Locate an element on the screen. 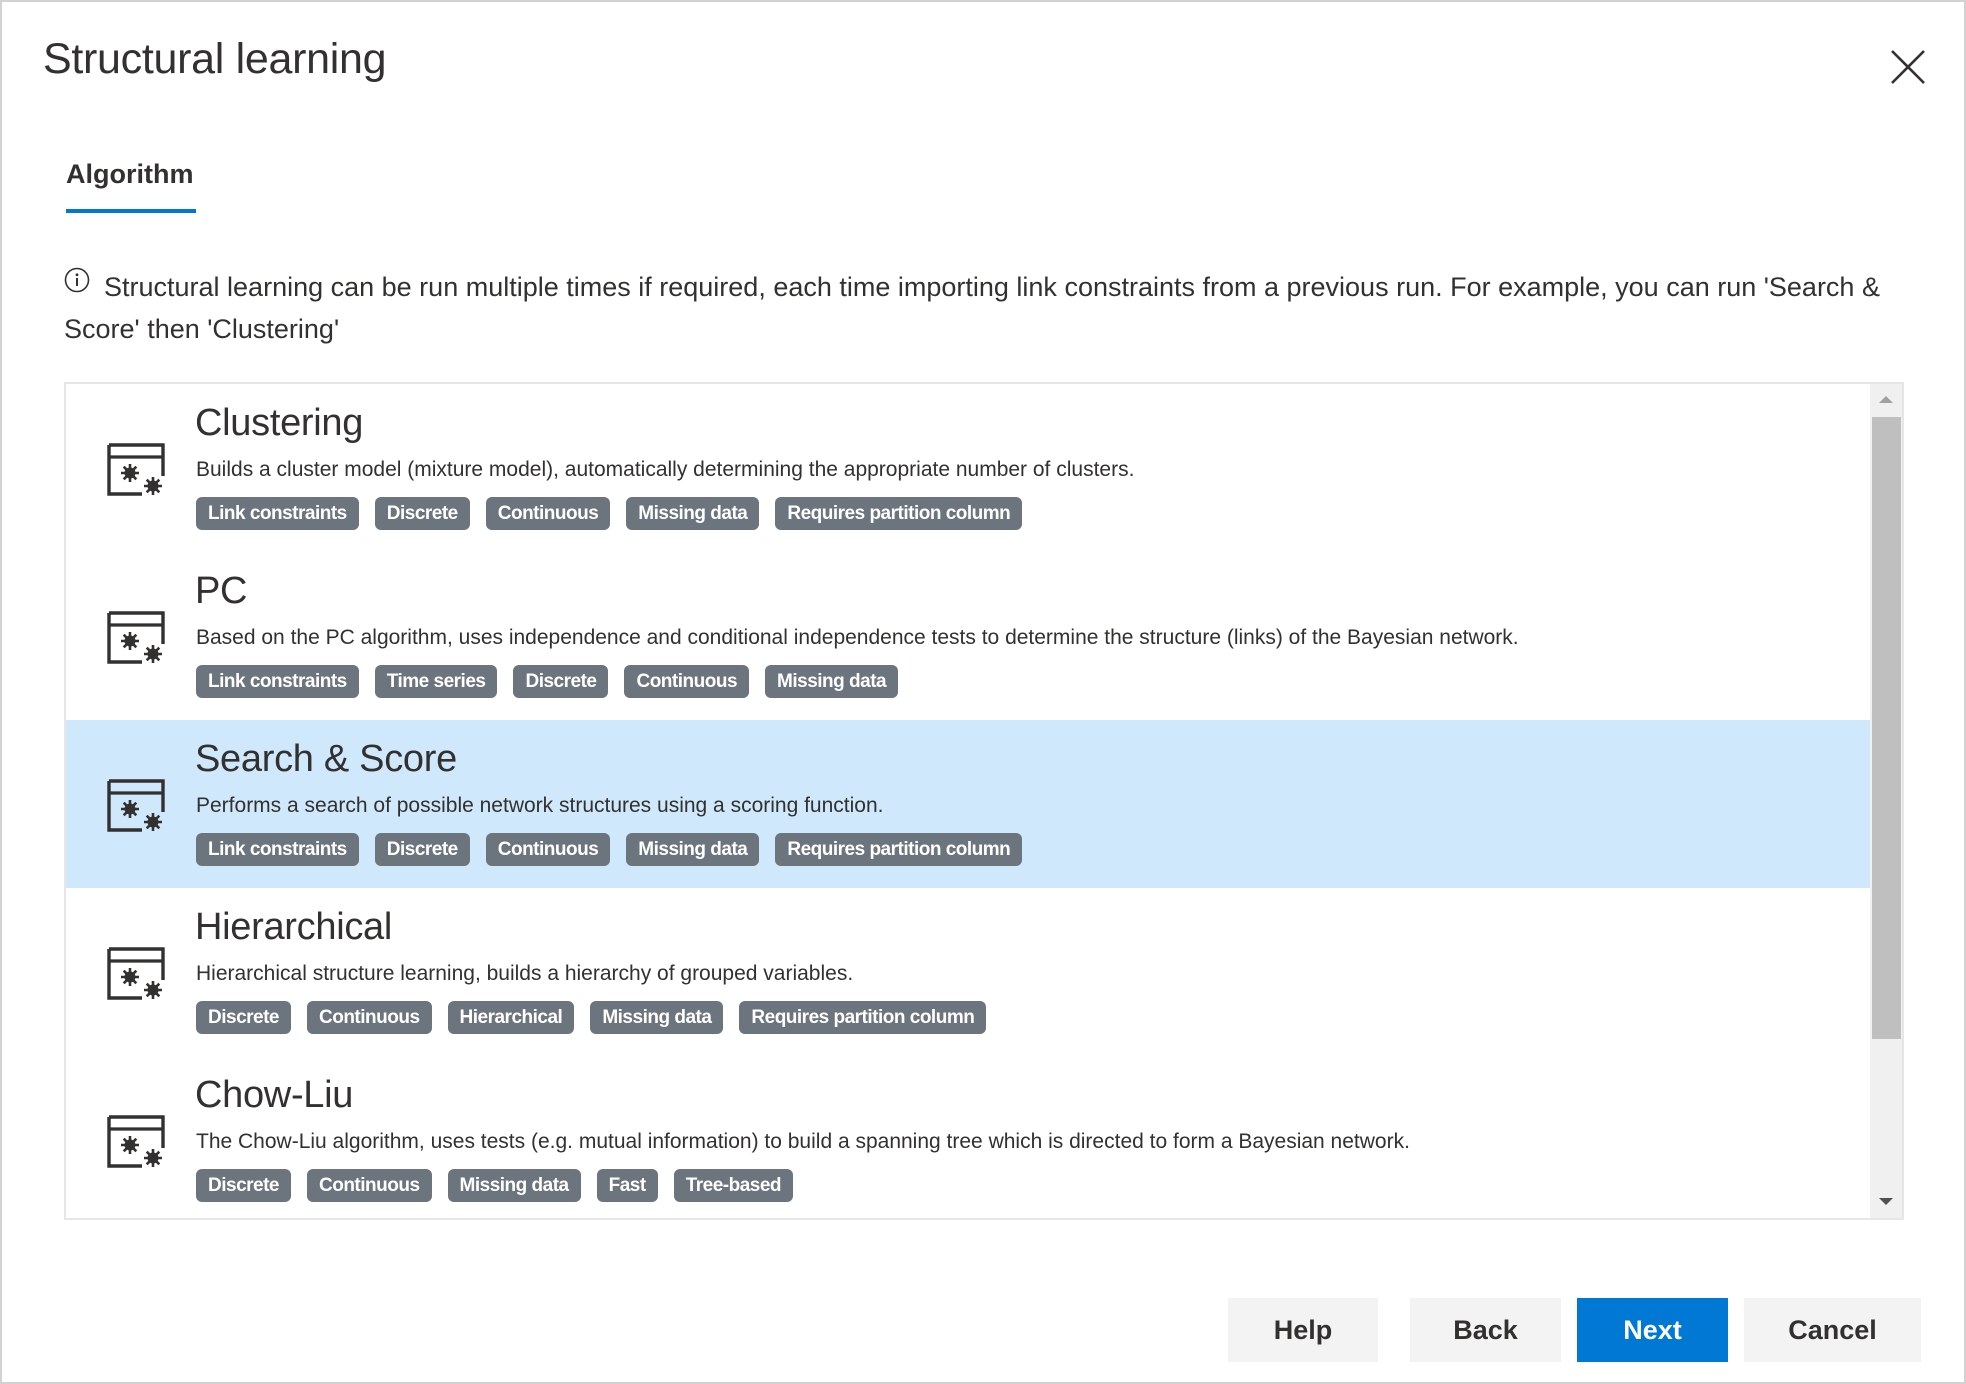  active-tab-indicator is located at coordinates (131, 211).